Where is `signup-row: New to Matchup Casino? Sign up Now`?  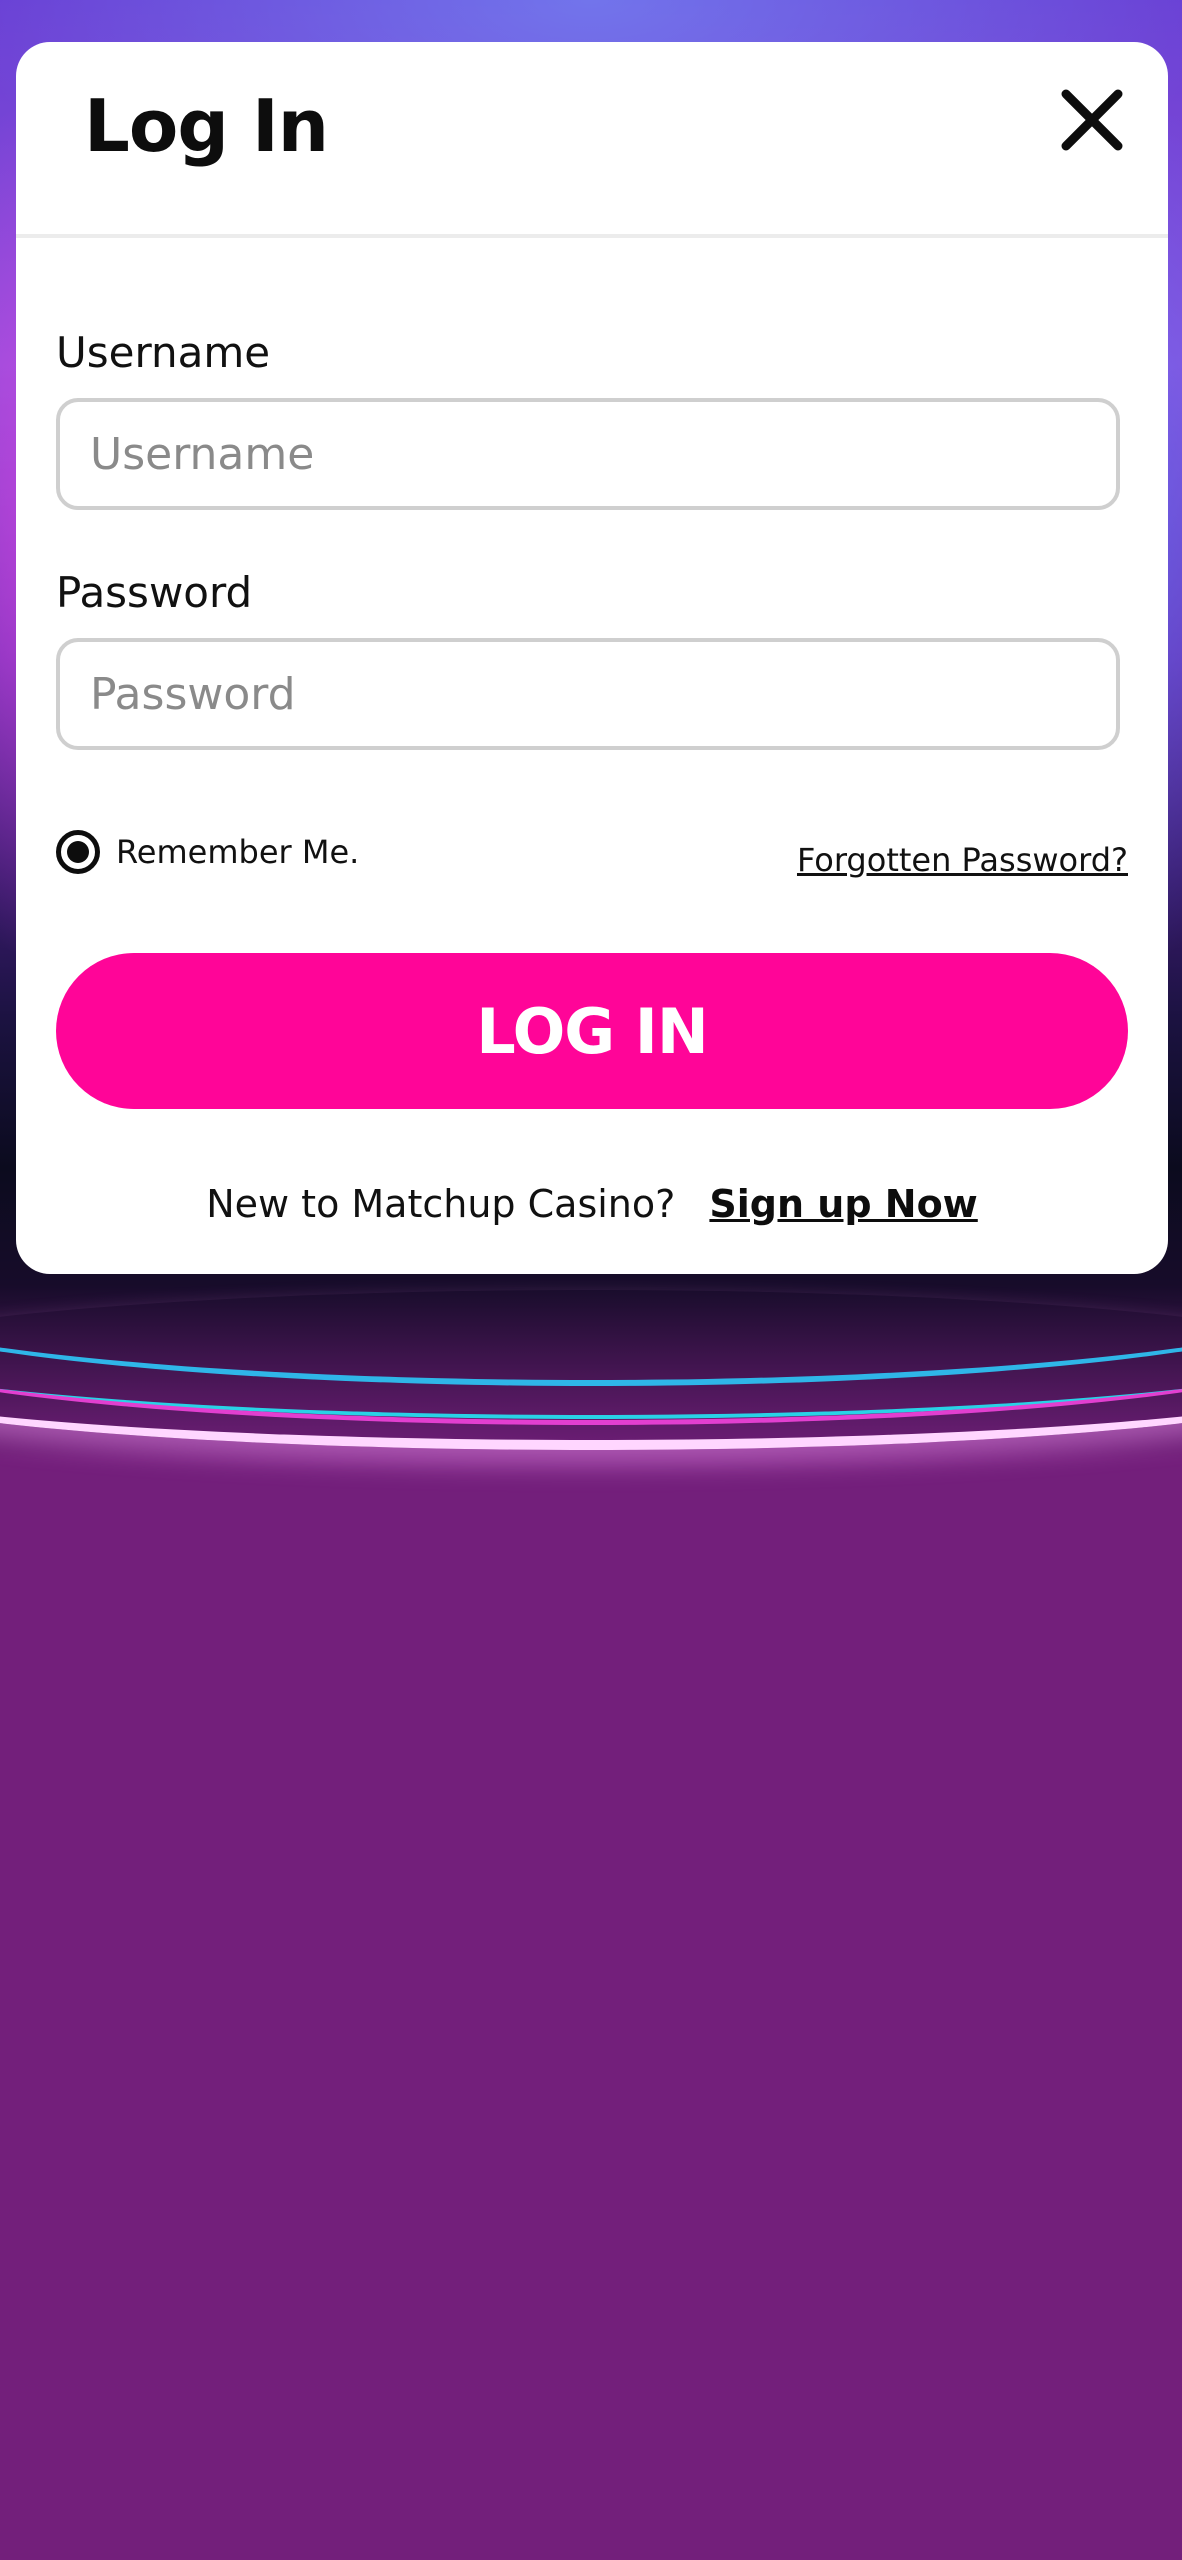
signup-row: New to Matchup Casino? Sign up Now is located at coordinates (592, 1204).